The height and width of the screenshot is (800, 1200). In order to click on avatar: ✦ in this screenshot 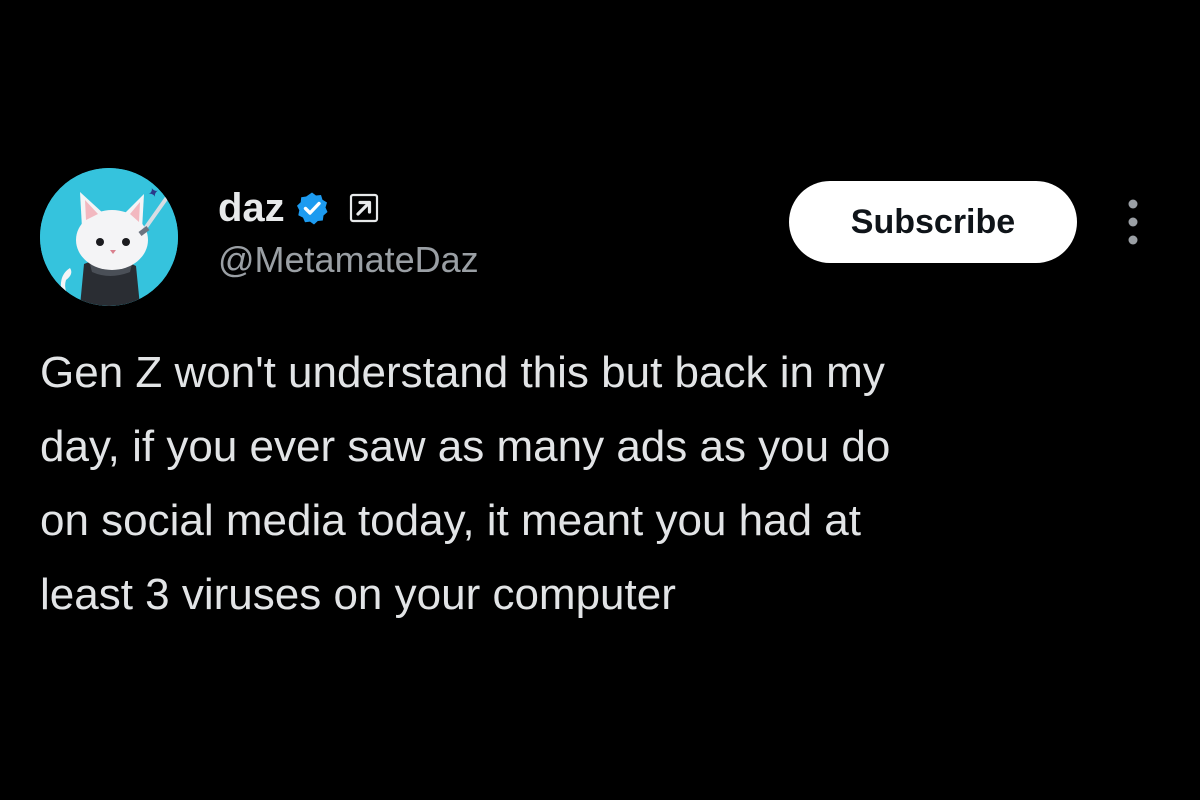, I will do `click(109, 237)`.